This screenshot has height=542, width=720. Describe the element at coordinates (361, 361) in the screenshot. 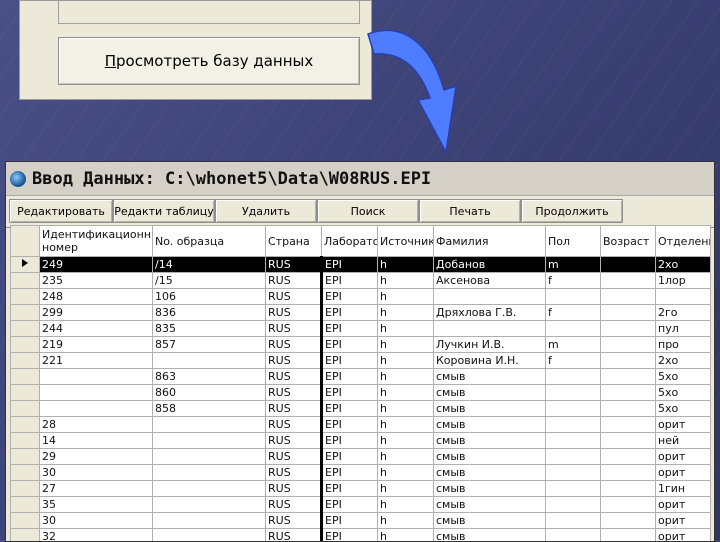

I see `table-row: 221RUSEPIhКоровина И.Н.f2хо` at that location.